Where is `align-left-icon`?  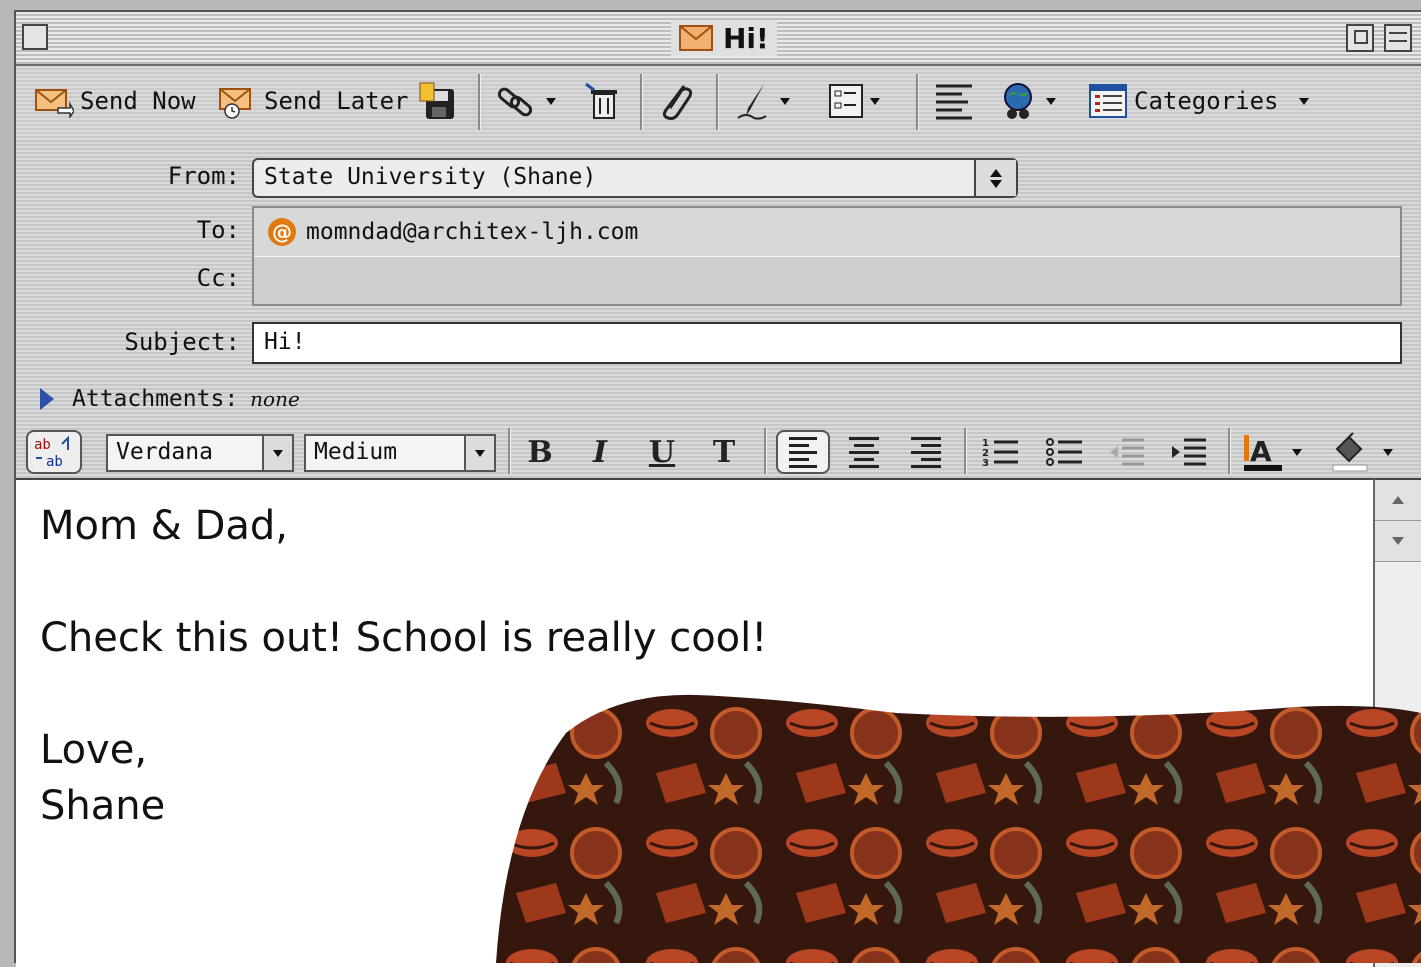
align-left-icon is located at coordinates (803, 452).